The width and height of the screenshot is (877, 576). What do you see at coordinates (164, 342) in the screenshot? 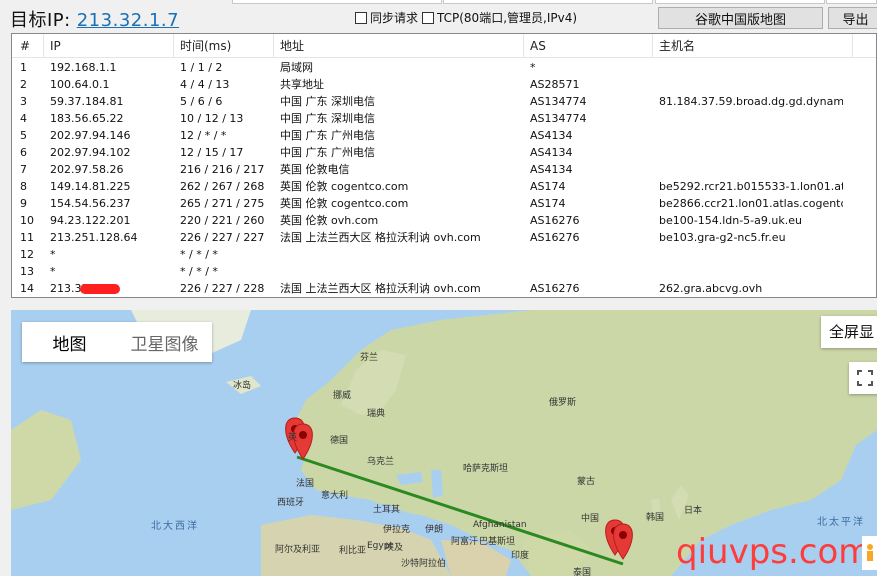
I see `satellite-tab: 卫星图像` at bounding box center [164, 342].